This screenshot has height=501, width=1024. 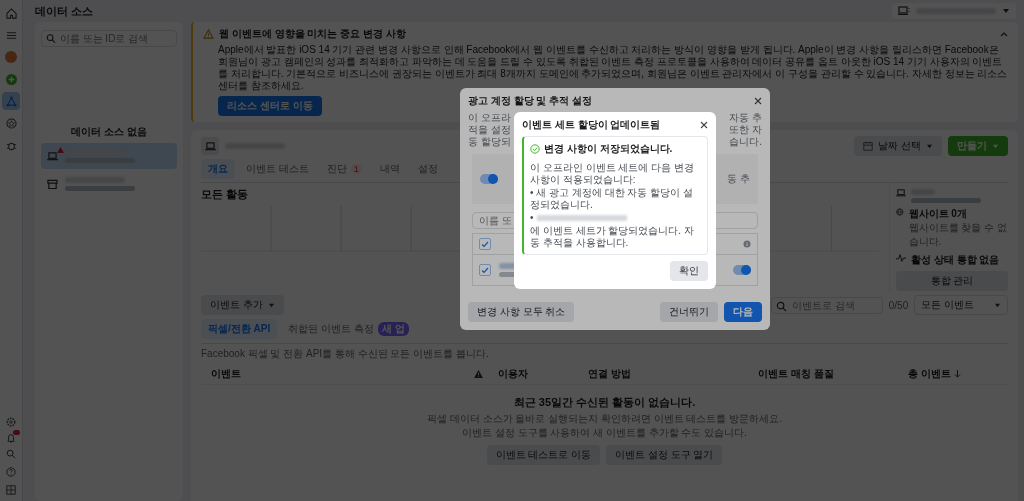 What do you see at coordinates (270, 106) in the screenshot?
I see `resource-center-button: 리소스 센터로 이동` at bounding box center [270, 106].